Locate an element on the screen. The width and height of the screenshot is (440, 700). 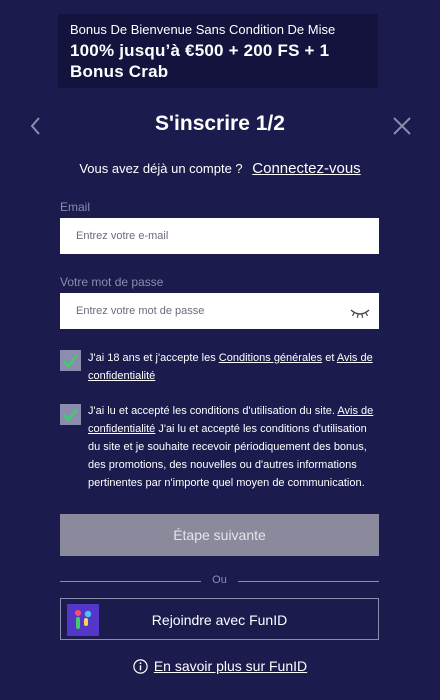
age-terms-mid: et is located at coordinates (329, 358).